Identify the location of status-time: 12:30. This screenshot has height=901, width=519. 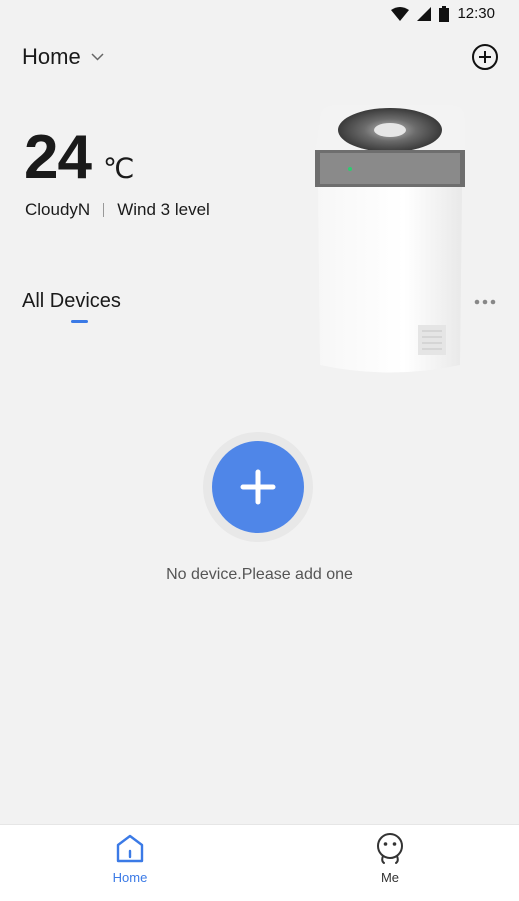
(476, 13).